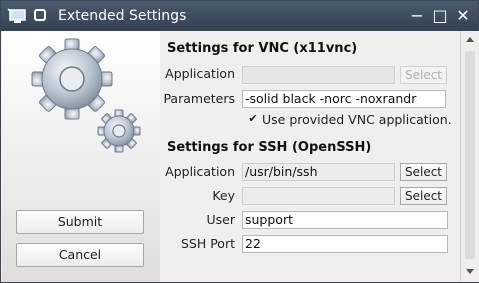 This screenshot has height=283, width=479. I want to click on minimize-button: −, so click(417, 16).